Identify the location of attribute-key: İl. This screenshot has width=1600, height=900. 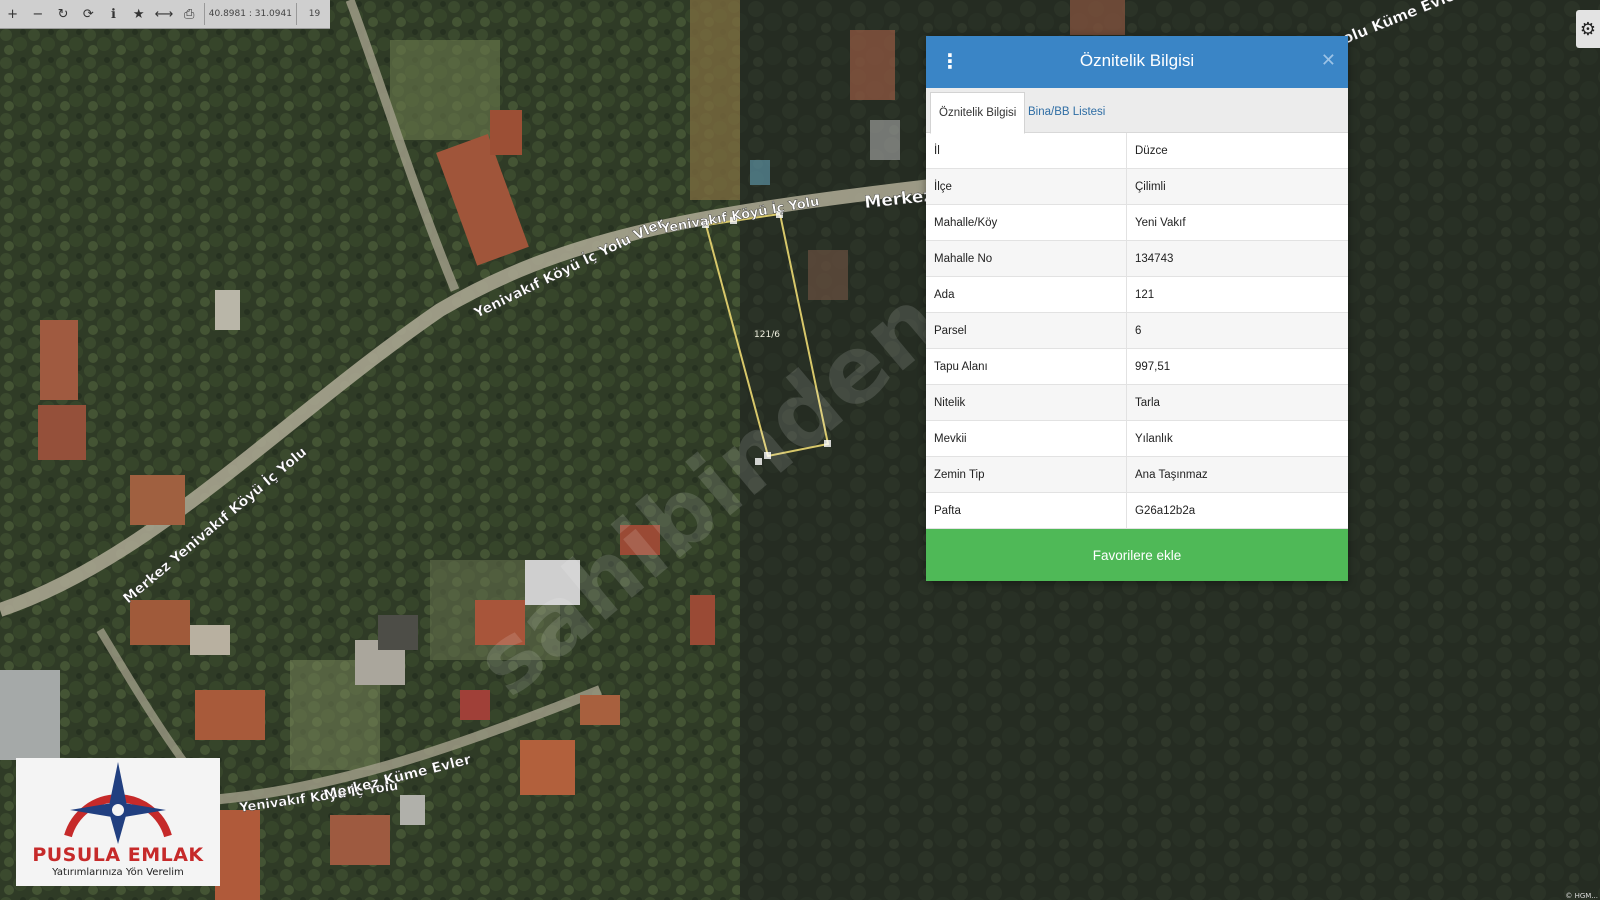
(1026, 151).